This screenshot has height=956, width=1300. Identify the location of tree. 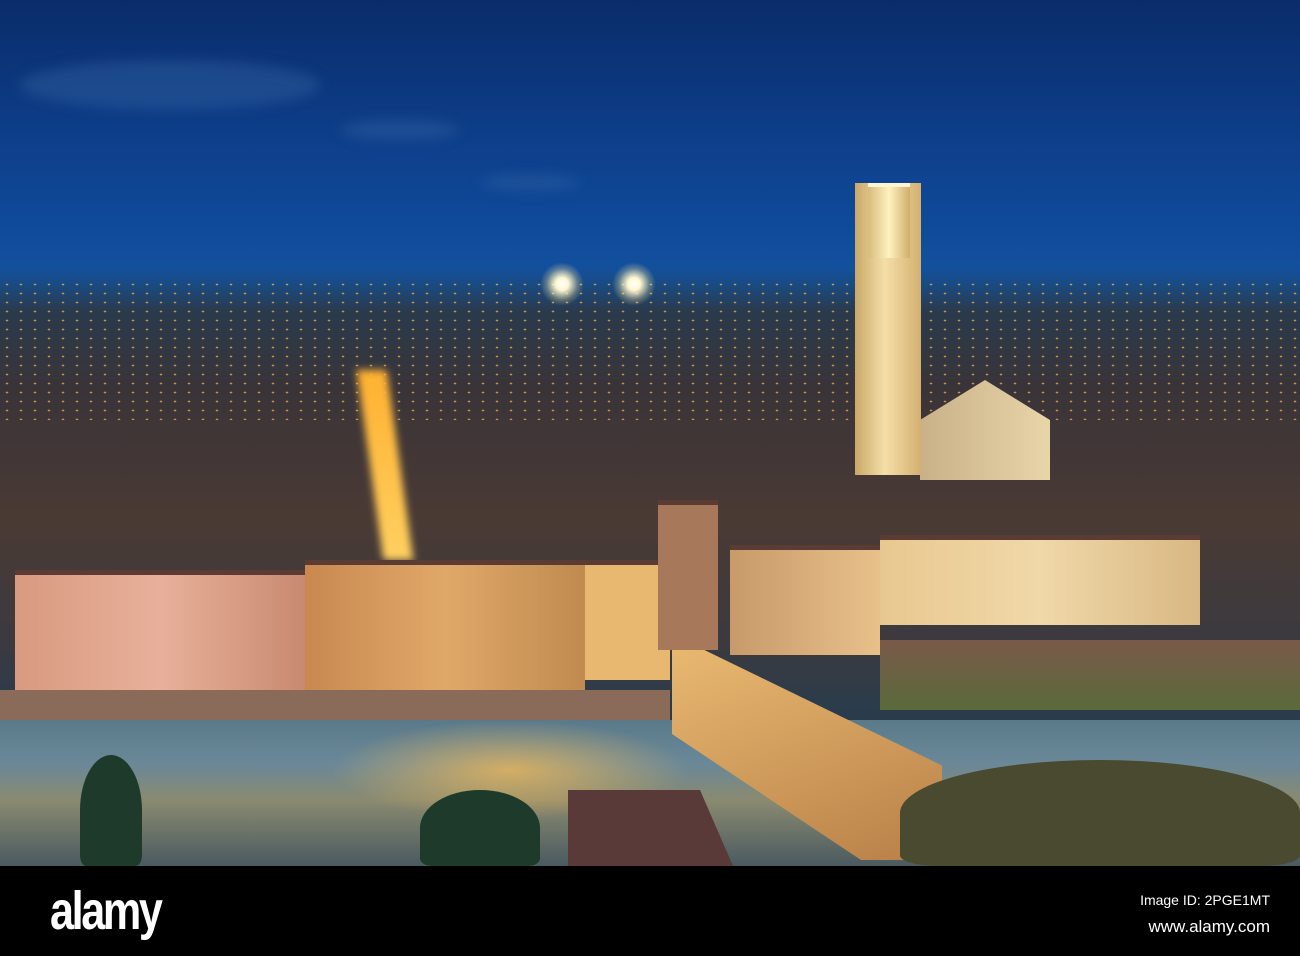
(480, 828).